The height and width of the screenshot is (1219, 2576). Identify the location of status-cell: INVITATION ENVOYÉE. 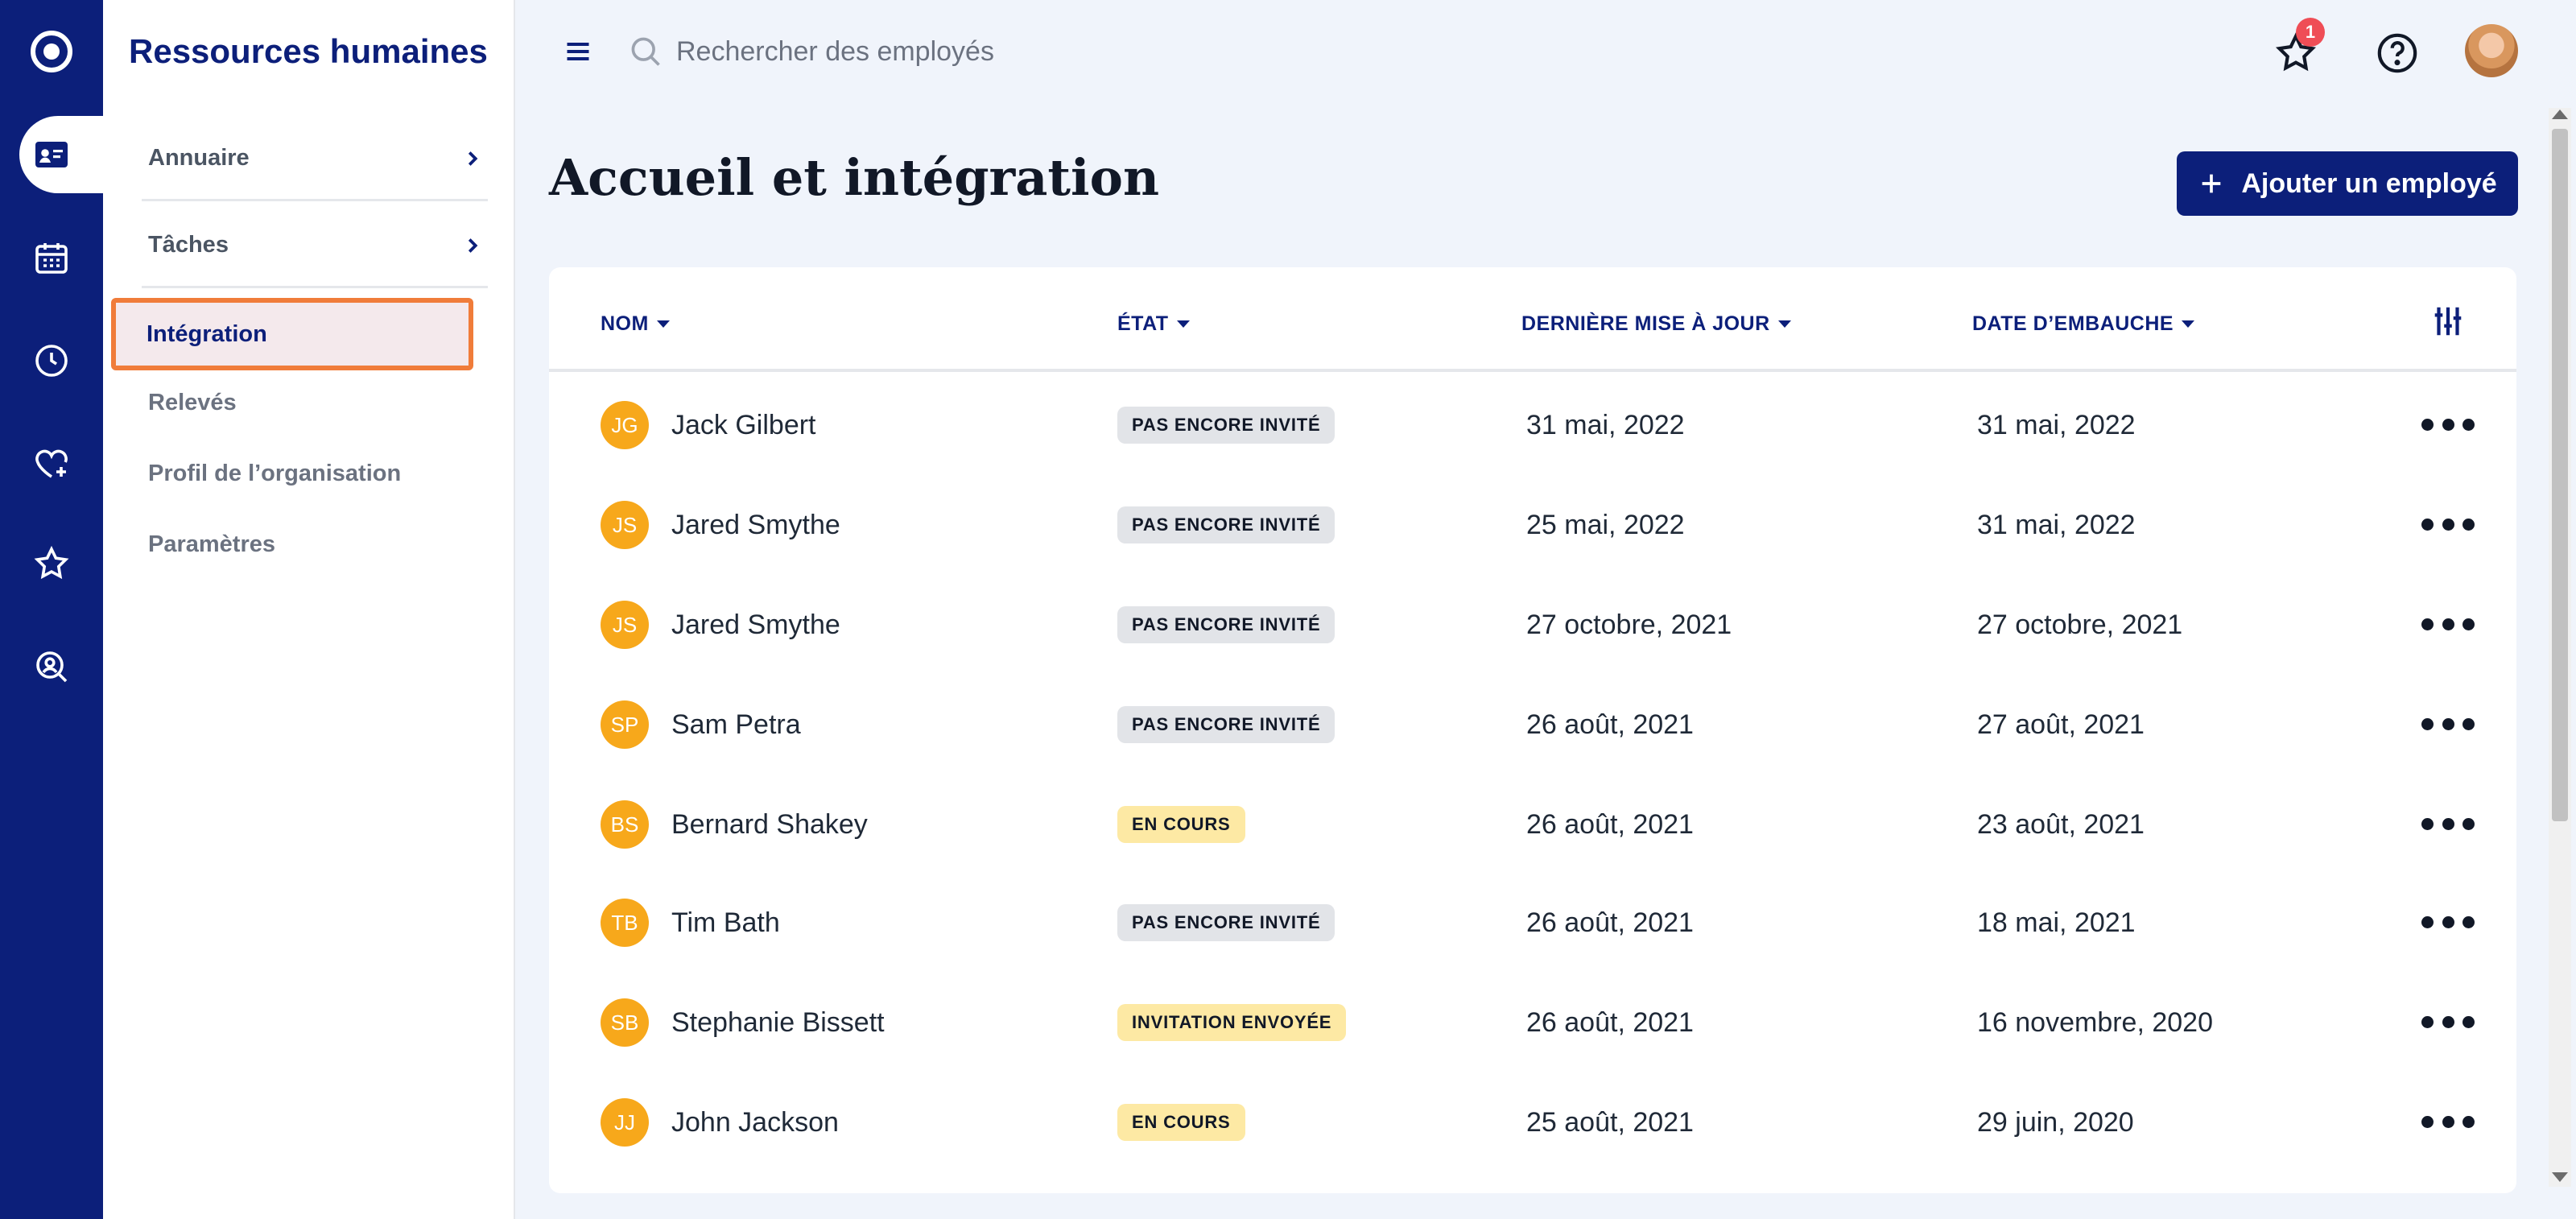
(1232, 1023).